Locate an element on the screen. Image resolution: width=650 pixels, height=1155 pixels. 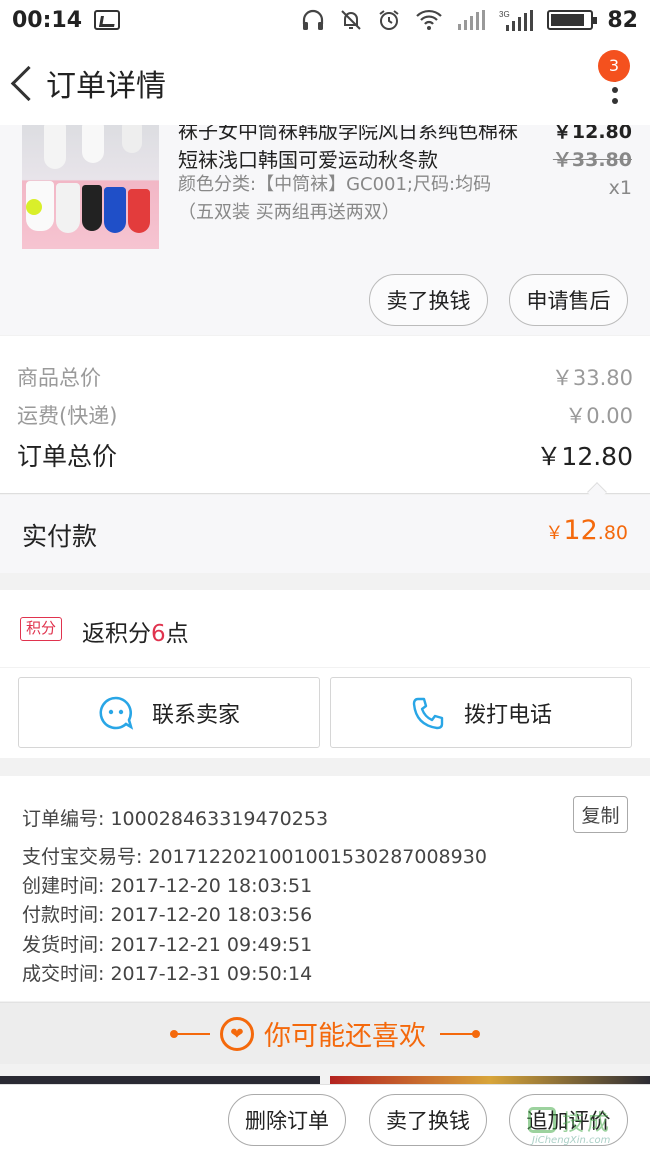
phone-icon is located at coordinates (428, 713).